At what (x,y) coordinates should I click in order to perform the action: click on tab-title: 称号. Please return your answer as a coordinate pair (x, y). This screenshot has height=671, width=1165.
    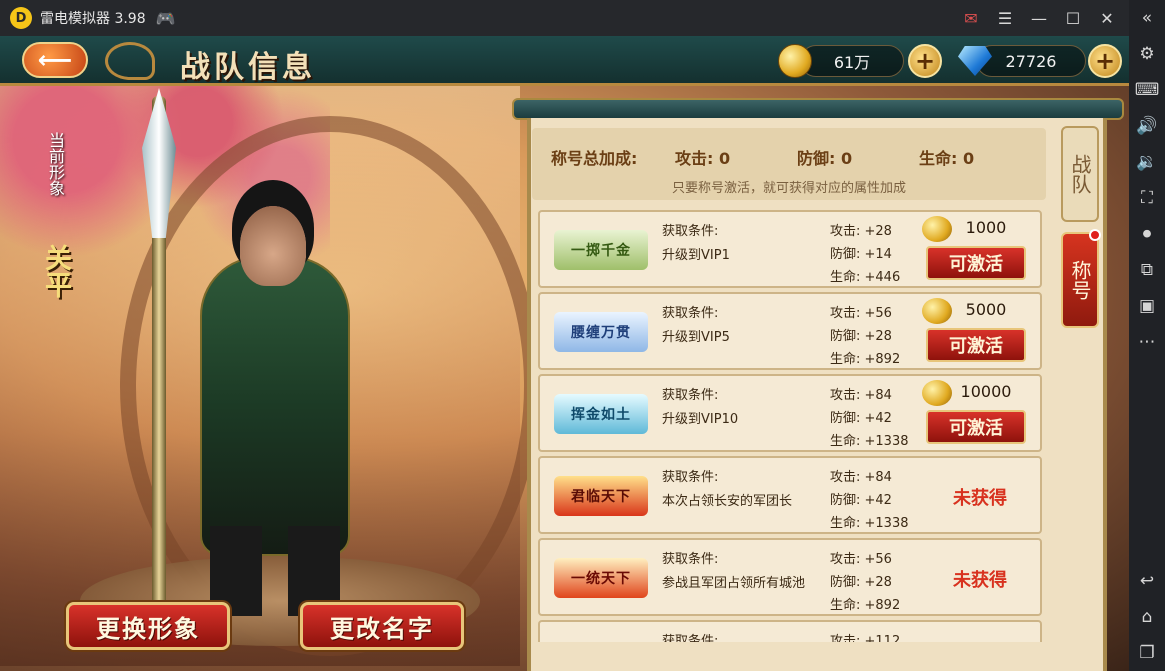
    Looking at the image, I should click on (1080, 280).